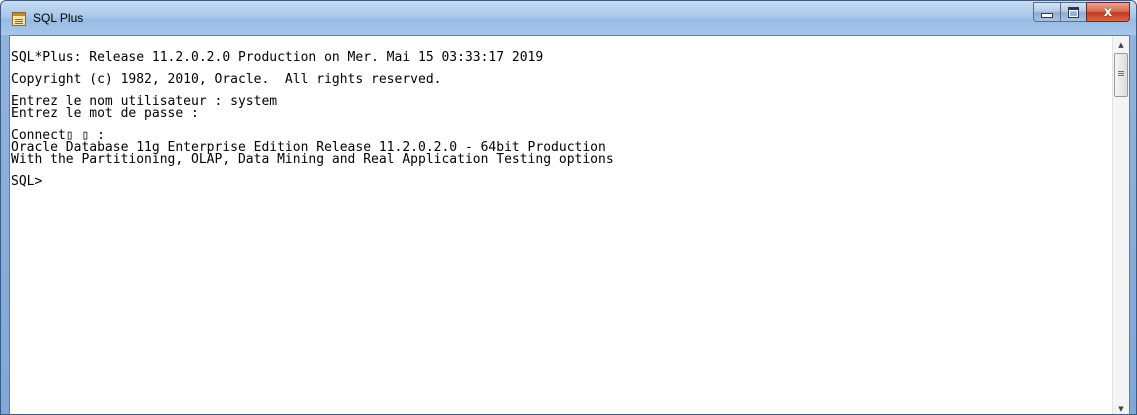 Image resolution: width=1137 pixels, height=415 pixels. Describe the element at coordinates (1121, 71) in the screenshot. I see `scroll-grip-icon` at that location.